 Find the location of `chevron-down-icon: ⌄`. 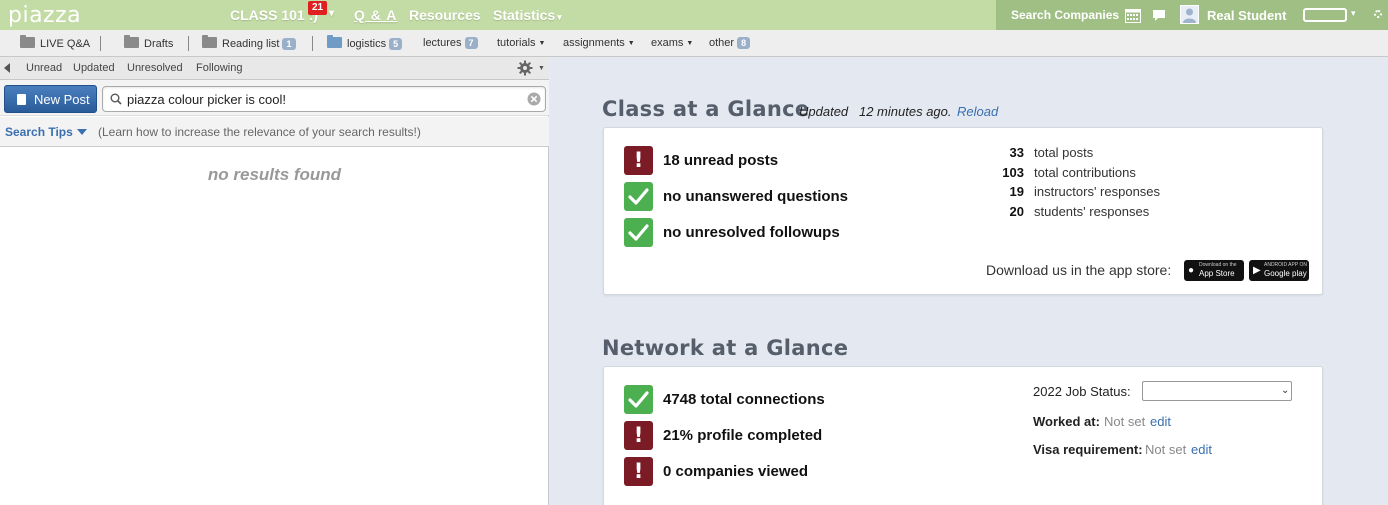

chevron-down-icon: ⌄ is located at coordinates (1285, 390).